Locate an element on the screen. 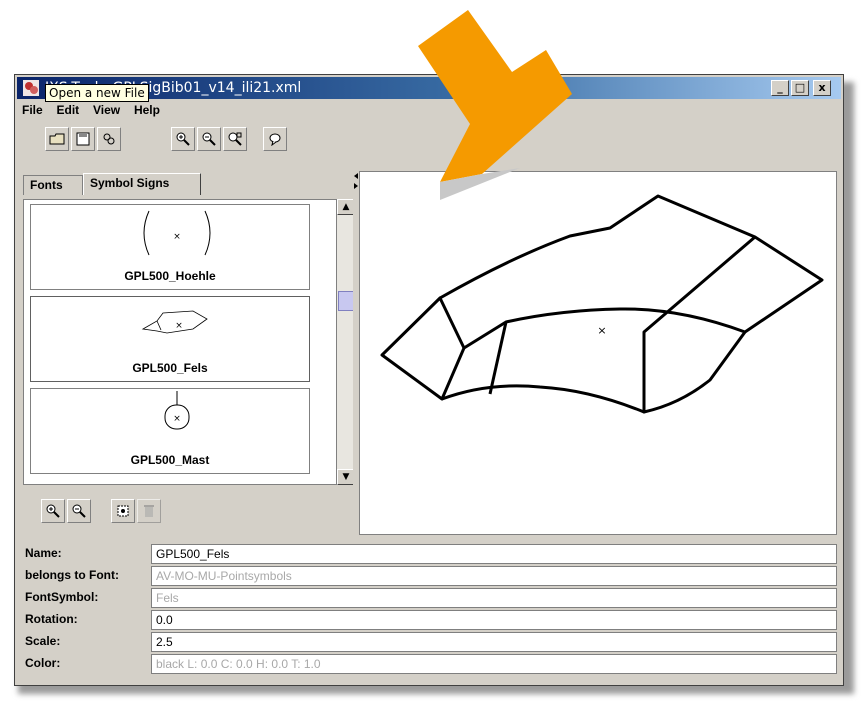  trash-icon is located at coordinates (149, 511).